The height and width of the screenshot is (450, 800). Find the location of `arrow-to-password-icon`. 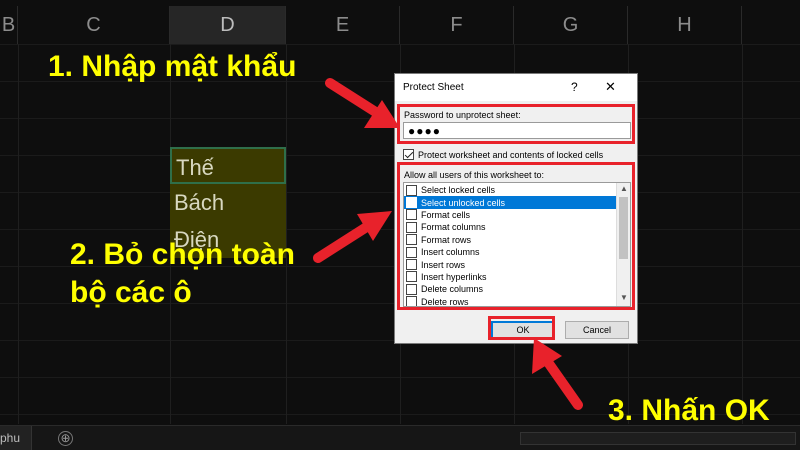

arrow-to-password-icon is located at coordinates (362, 103).